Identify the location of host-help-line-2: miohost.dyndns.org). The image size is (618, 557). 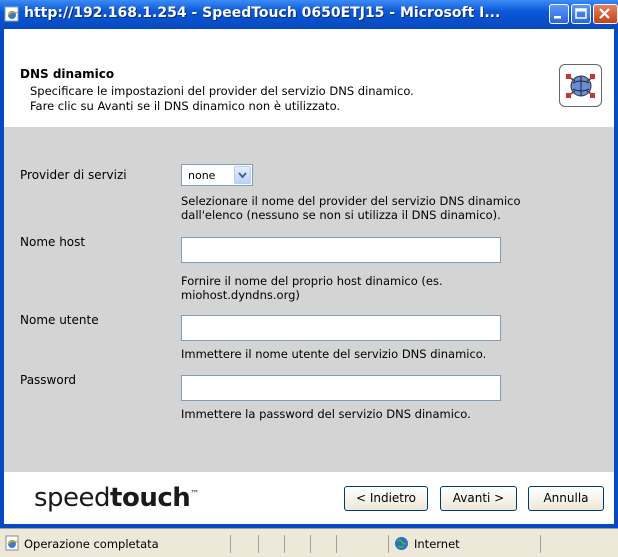
(240, 295).